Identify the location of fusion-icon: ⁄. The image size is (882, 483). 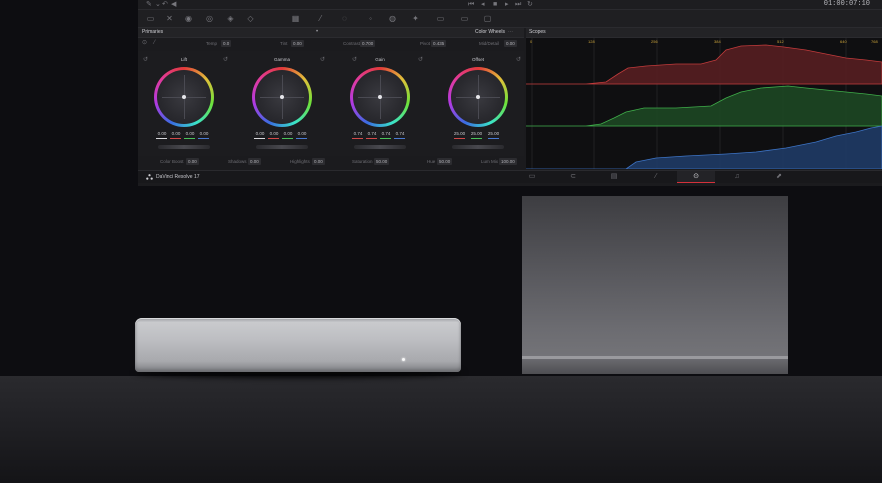
(656, 177).